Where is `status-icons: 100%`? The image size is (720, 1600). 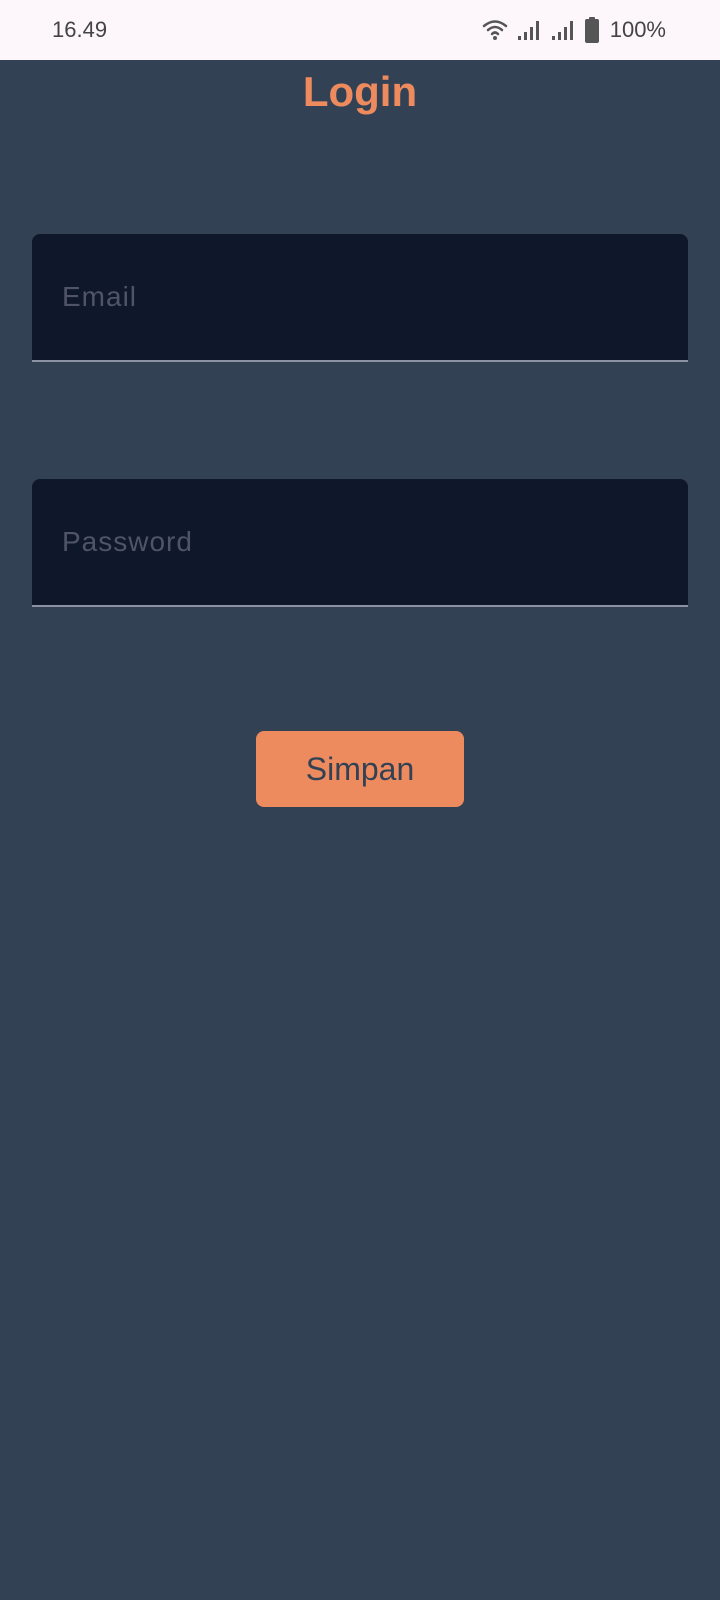 status-icons: 100% is located at coordinates (574, 30).